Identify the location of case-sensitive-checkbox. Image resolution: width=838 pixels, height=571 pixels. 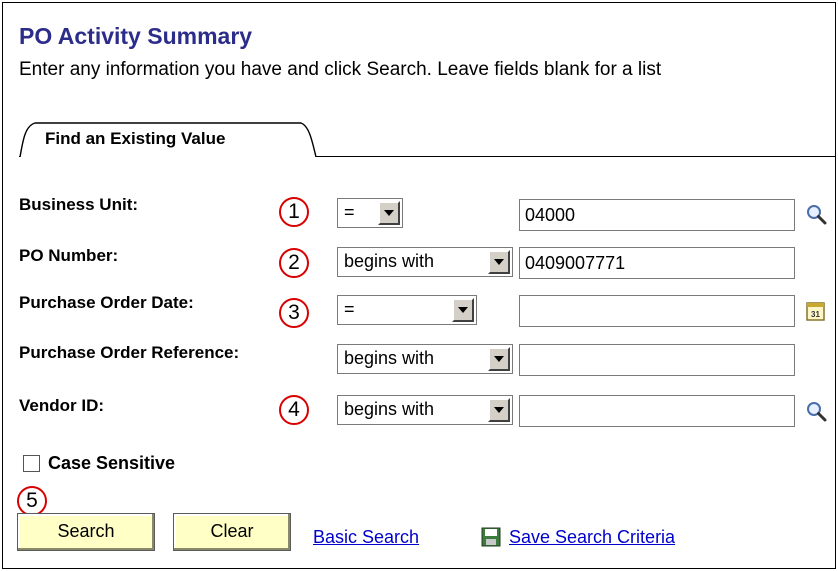
(31, 463).